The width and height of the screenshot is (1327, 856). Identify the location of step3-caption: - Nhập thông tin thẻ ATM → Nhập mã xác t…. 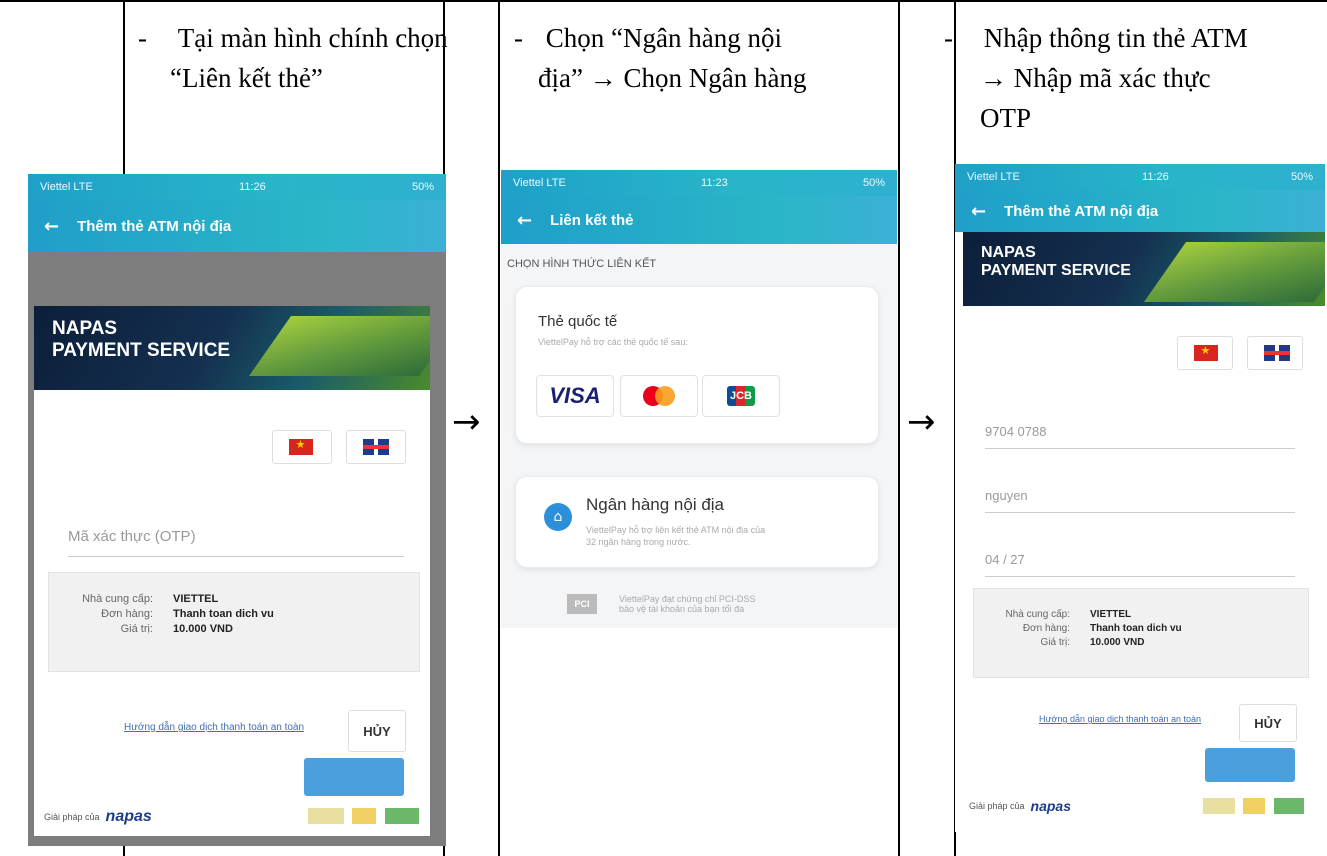
(1134, 78).